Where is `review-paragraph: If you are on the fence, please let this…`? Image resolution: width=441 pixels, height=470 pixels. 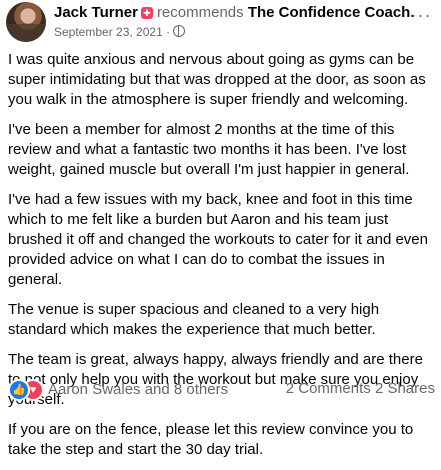 review-paragraph: If you are on the fence, please let this… is located at coordinates (211, 439).